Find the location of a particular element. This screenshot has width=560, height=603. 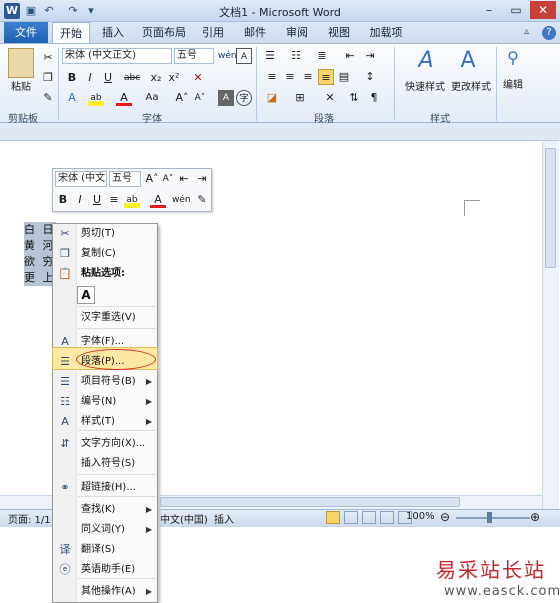

subscript-icon: x₂ is located at coordinates (156, 78).